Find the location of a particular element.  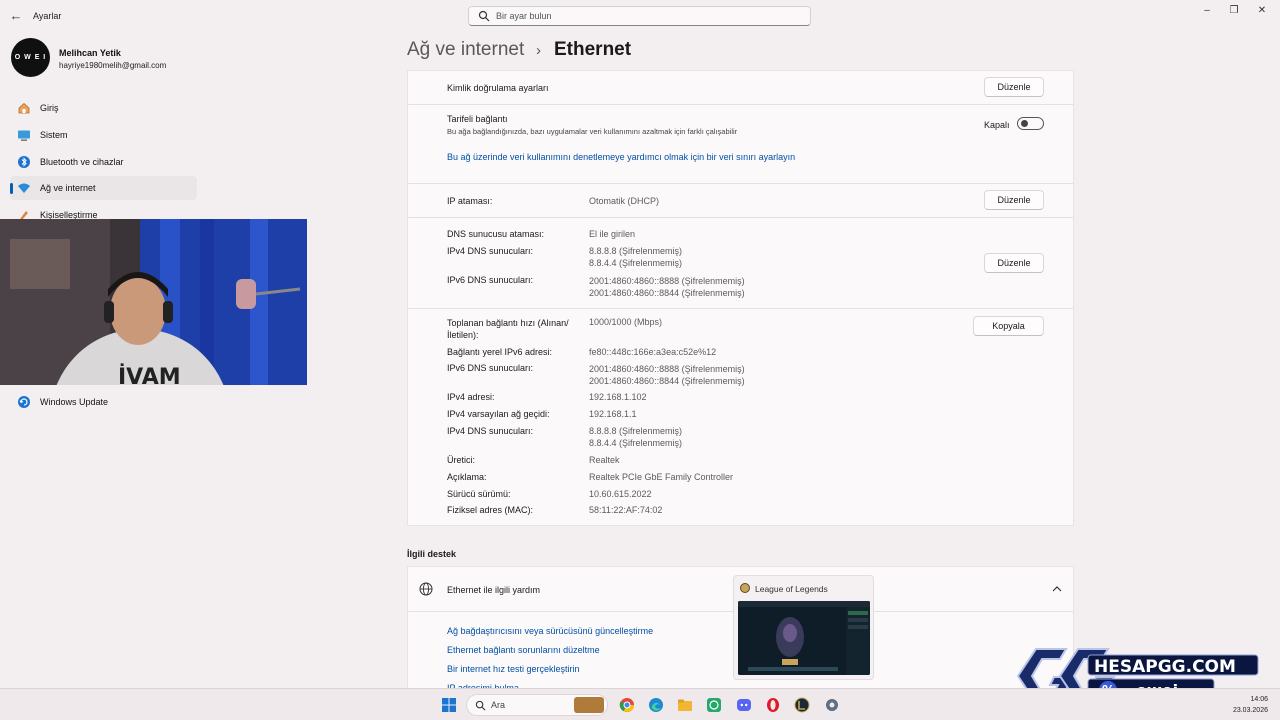

taskbar-search: Ara is located at coordinates (537, 705).